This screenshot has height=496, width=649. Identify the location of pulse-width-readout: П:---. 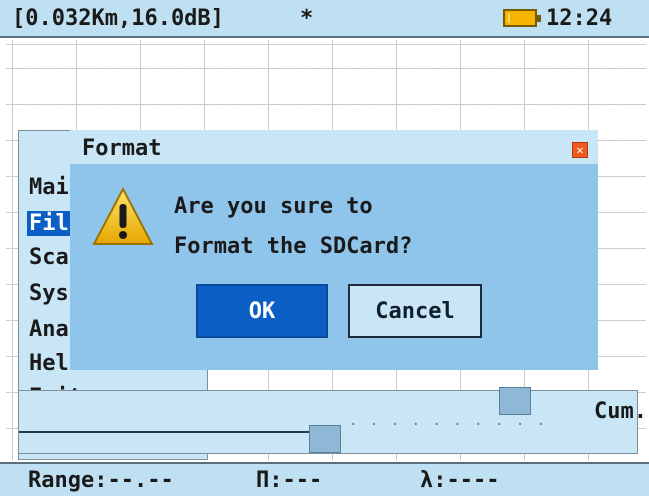
(289, 480).